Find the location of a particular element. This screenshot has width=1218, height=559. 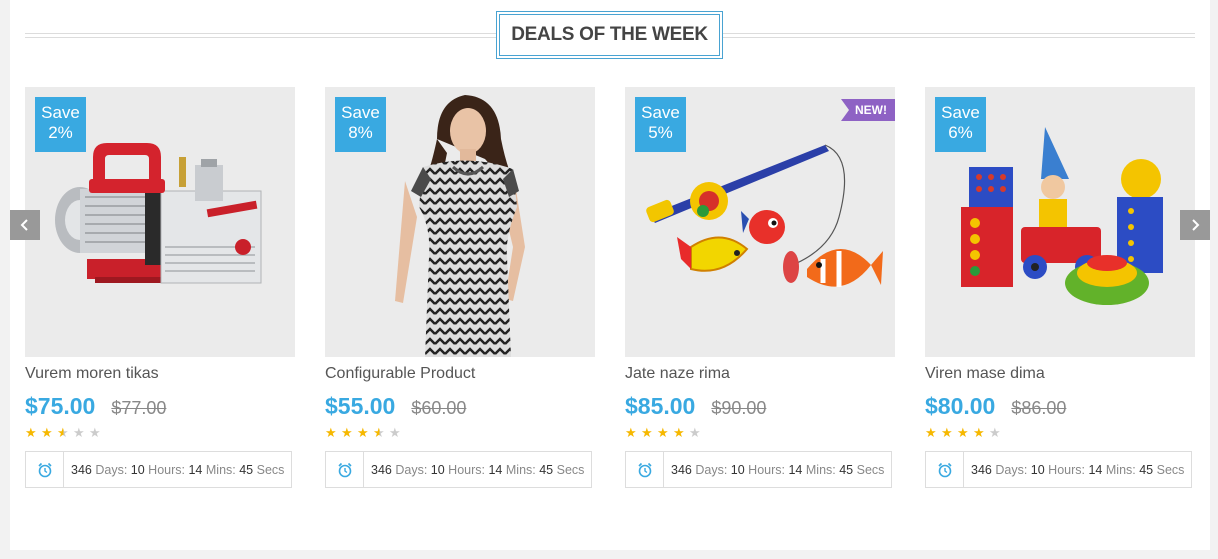

price-row: $85.00 $90.00 is located at coordinates (760, 406).